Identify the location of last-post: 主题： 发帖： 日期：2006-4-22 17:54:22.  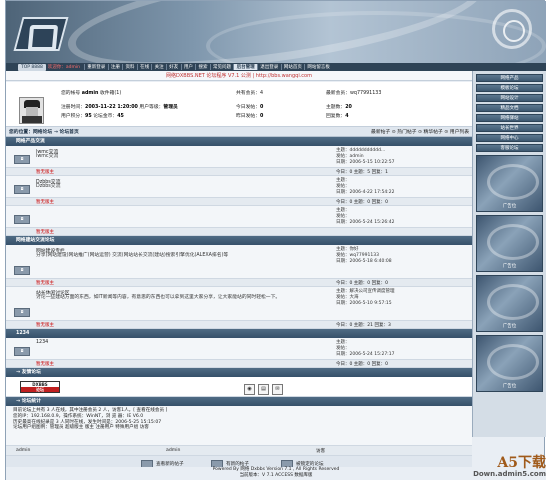
(365, 186).